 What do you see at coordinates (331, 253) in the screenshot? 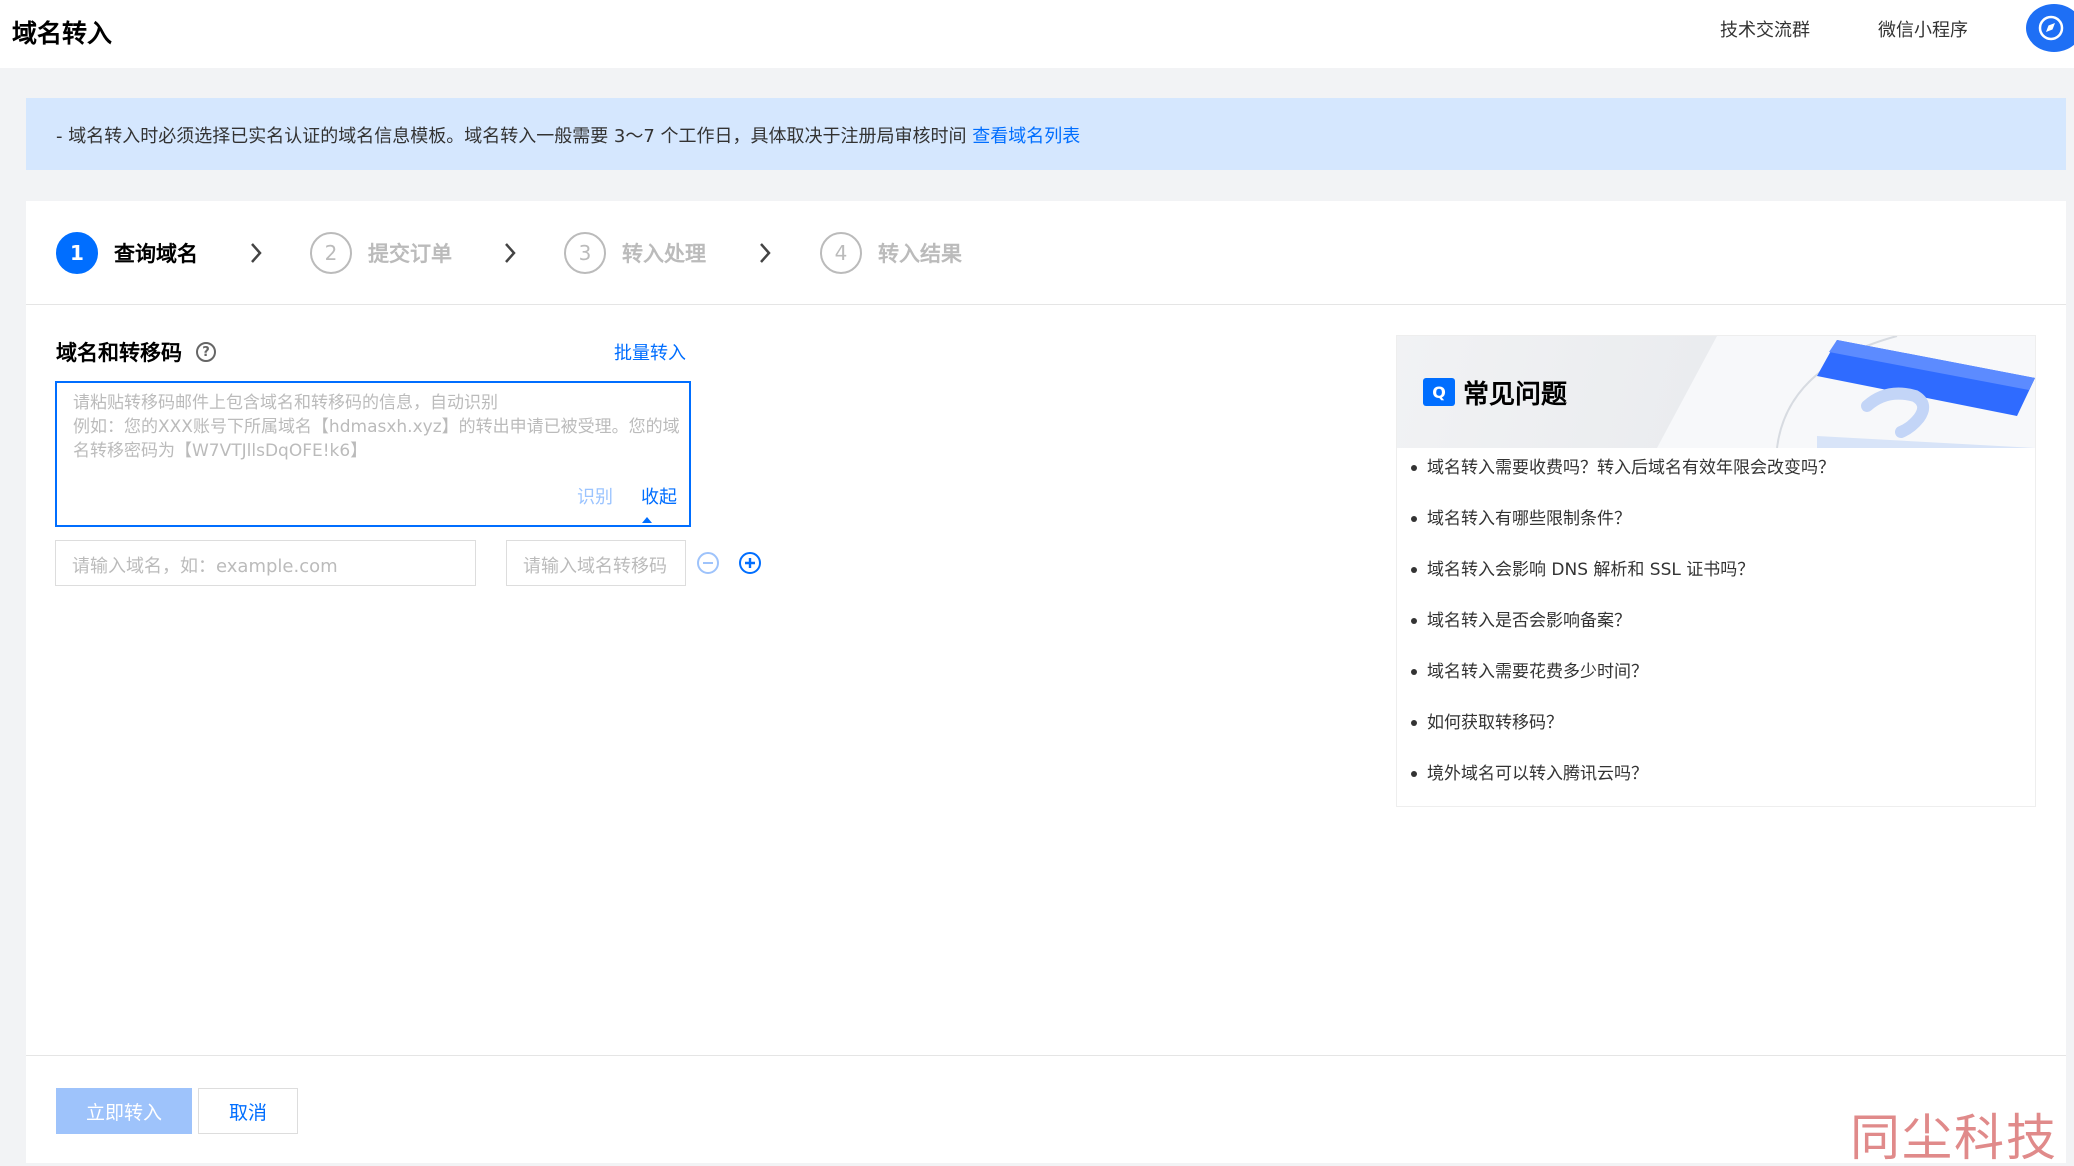
I see `step-2-number: 2` at bounding box center [331, 253].